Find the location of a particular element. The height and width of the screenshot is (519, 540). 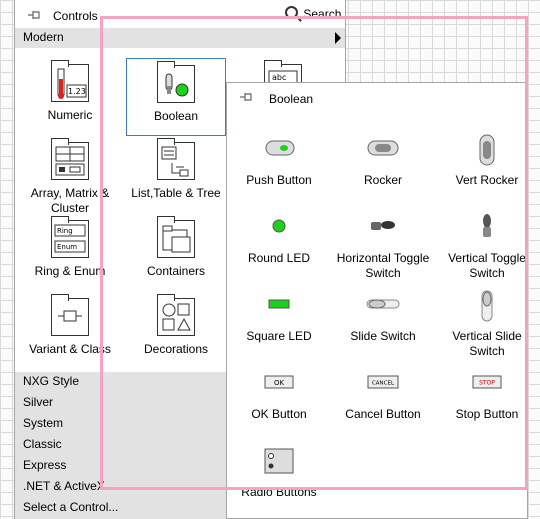

cancel-button-control: CANCEL Cancel Button is located at coordinates (383, 394).